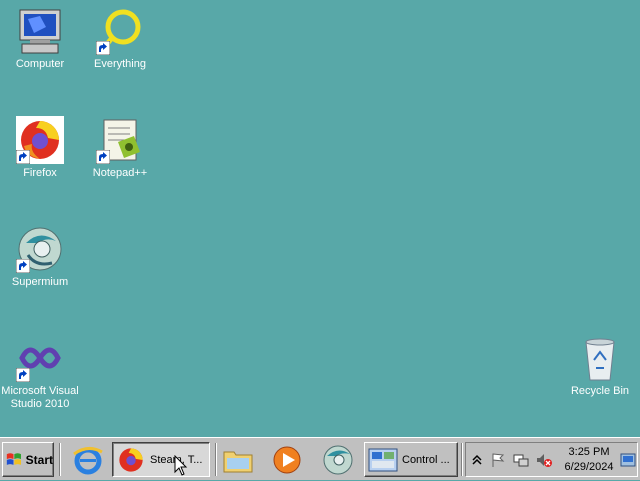 Image resolution: width=640 pixels, height=481 pixels. I want to click on desktop-icon-label: Recycle Bin, so click(600, 391).